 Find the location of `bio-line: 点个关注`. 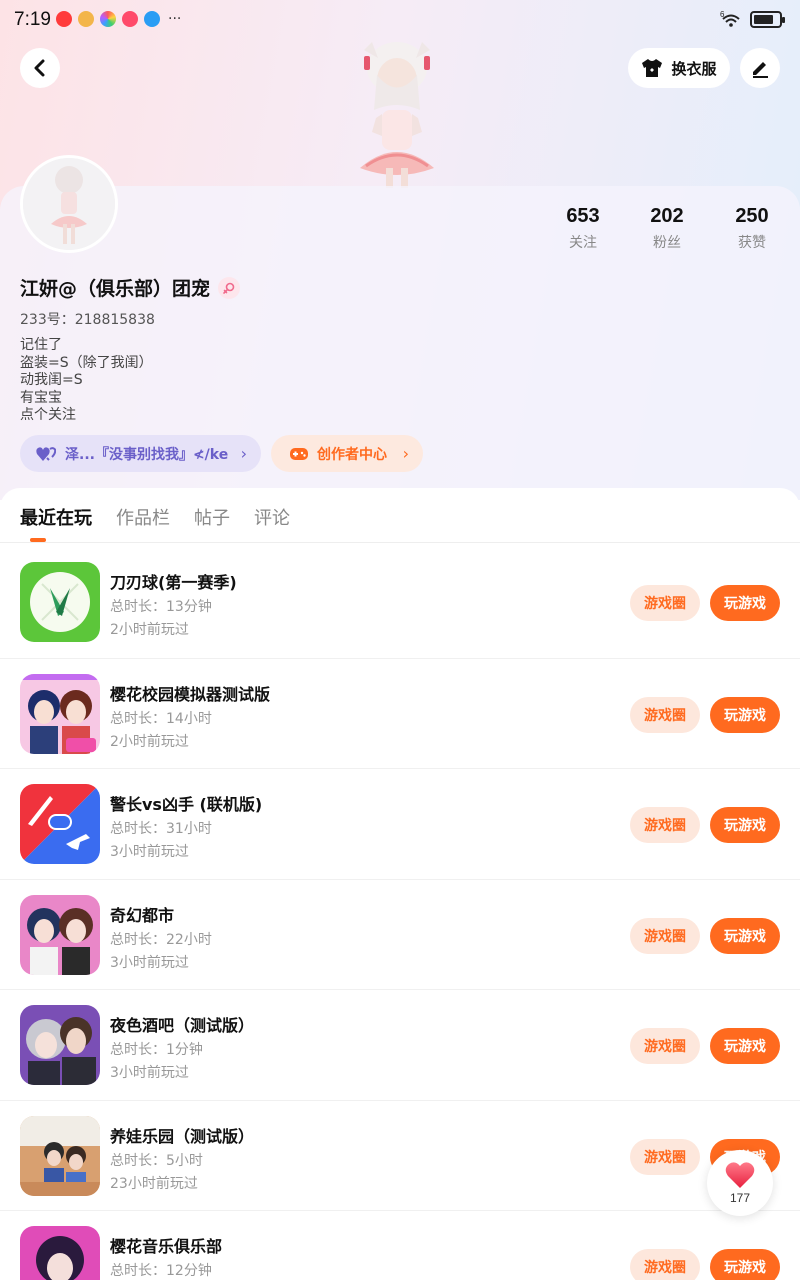

bio-line: 点个关注 is located at coordinates (48, 415).